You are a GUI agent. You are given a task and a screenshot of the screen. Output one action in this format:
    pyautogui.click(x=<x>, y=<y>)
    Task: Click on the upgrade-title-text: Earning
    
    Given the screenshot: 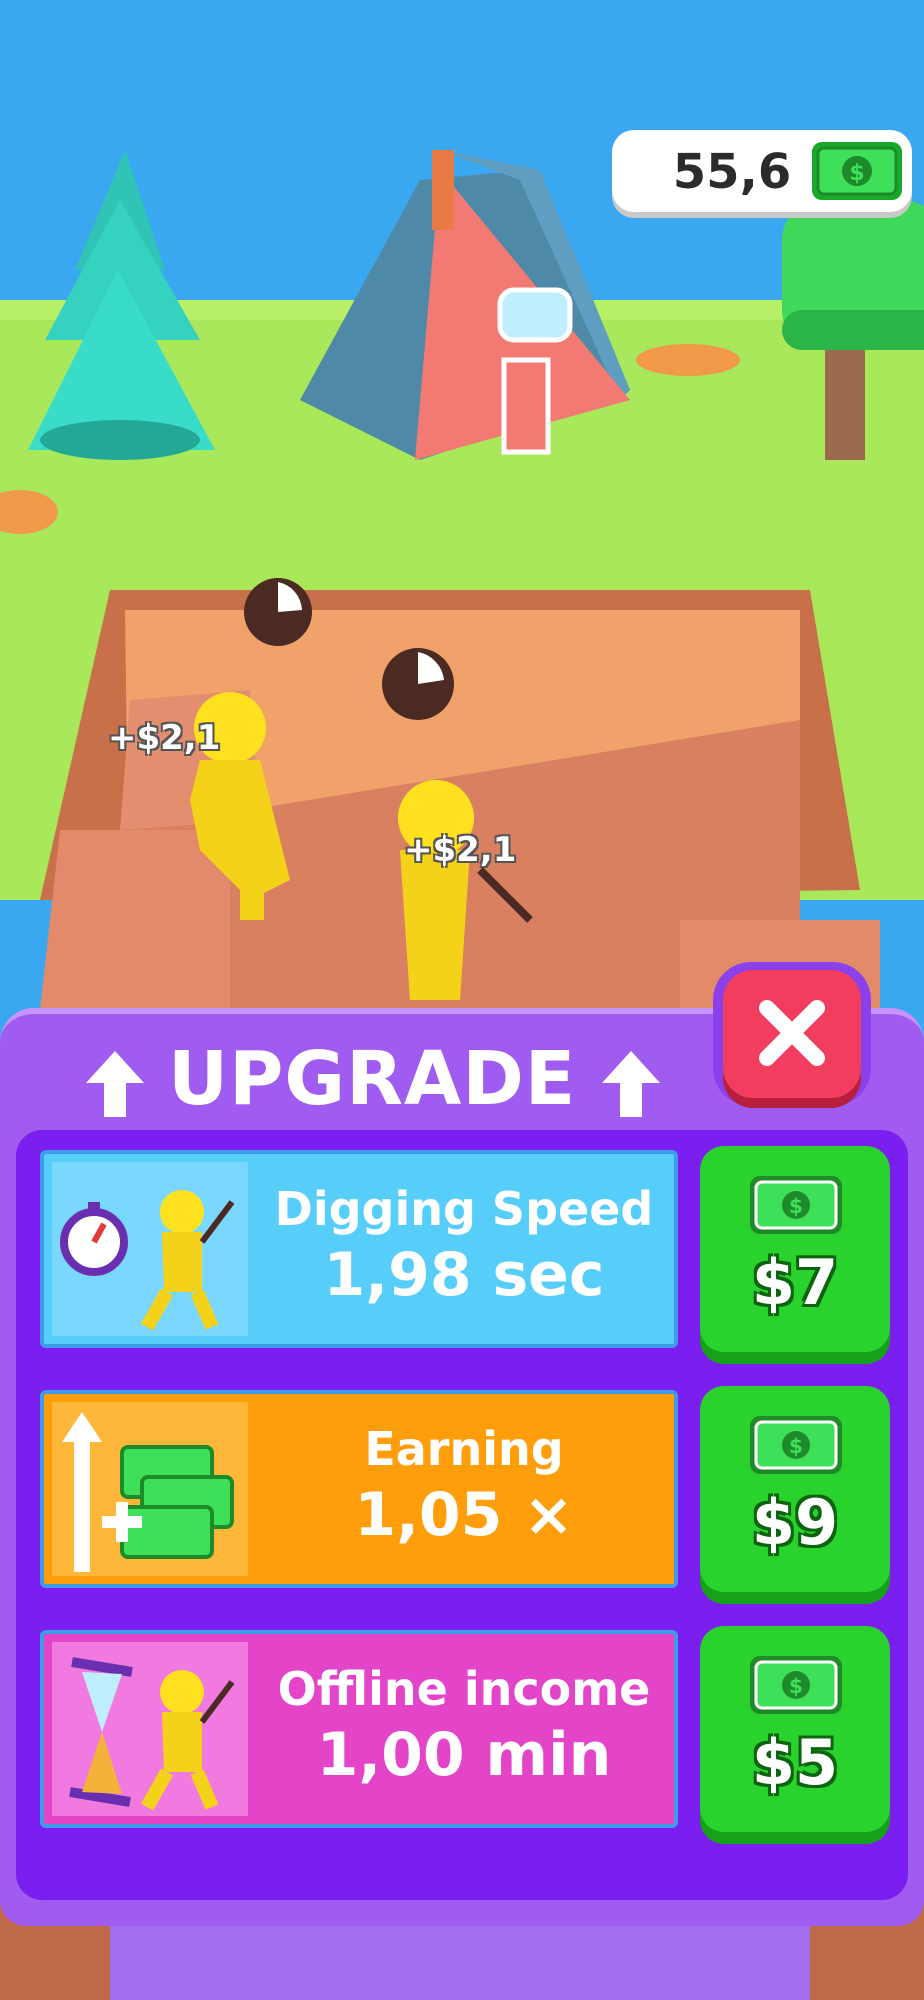 What is the action you would take?
    pyautogui.click(x=464, y=1449)
    